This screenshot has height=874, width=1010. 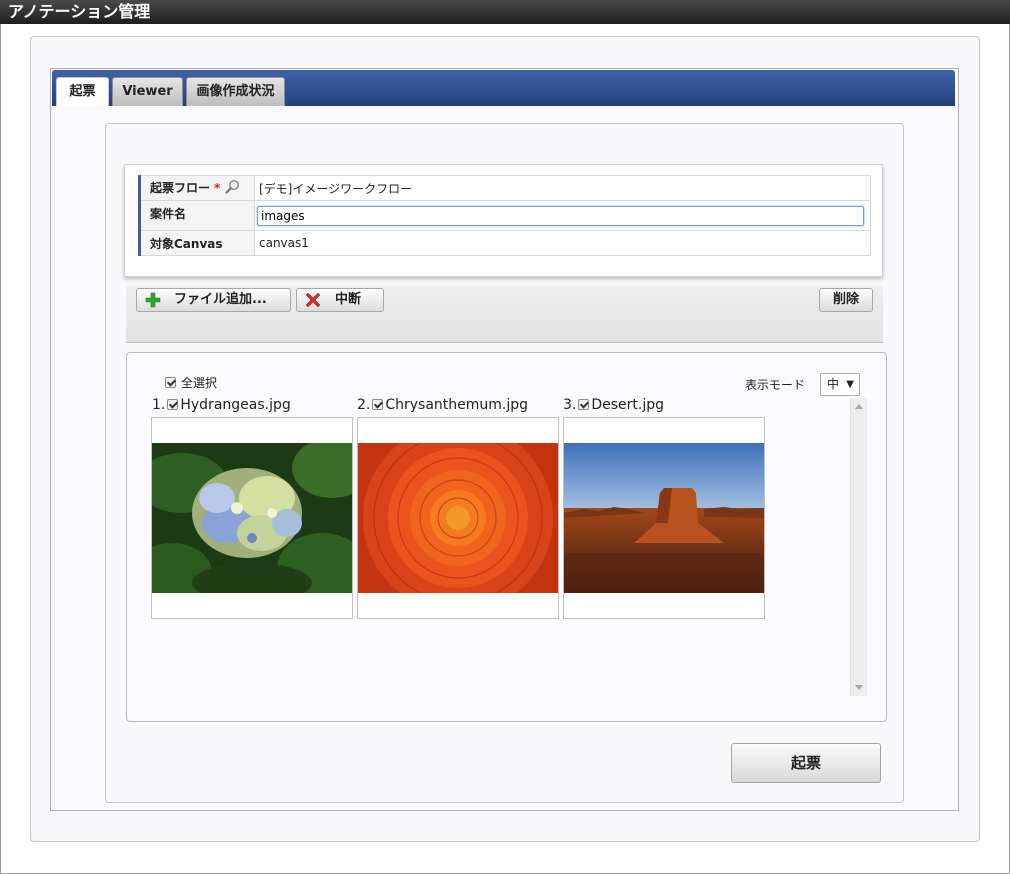 I want to click on file-list-scrollbar, so click(x=858, y=547).